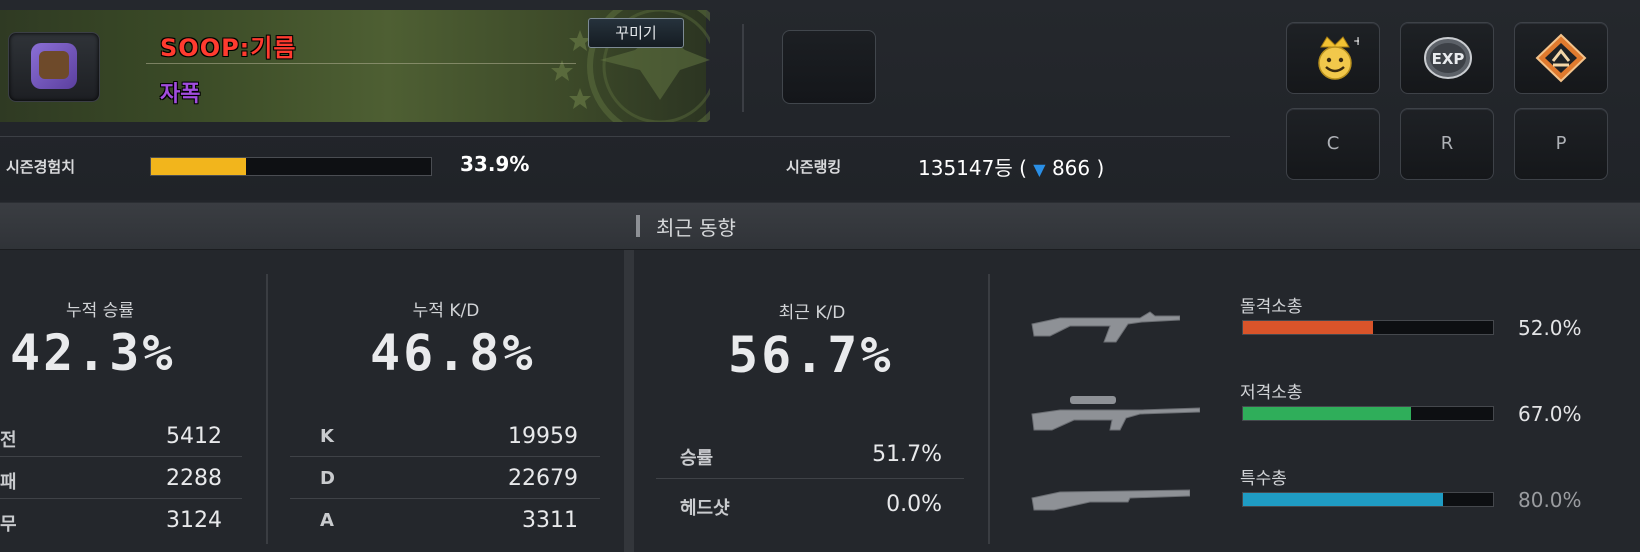 Image resolution: width=1640 pixels, height=552 pixels. What do you see at coordinates (327, 436) in the screenshot?
I see `kills-row-label: K` at bounding box center [327, 436].